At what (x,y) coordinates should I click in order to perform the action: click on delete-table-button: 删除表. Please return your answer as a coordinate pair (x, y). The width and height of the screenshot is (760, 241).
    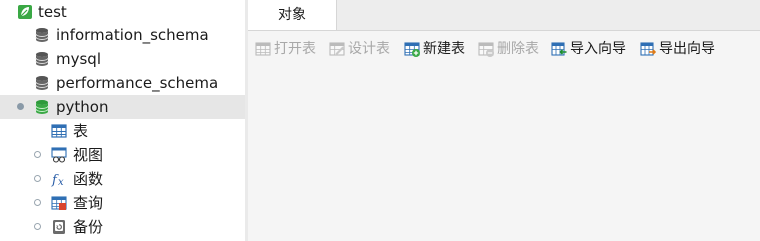
    Looking at the image, I should click on (507, 49).